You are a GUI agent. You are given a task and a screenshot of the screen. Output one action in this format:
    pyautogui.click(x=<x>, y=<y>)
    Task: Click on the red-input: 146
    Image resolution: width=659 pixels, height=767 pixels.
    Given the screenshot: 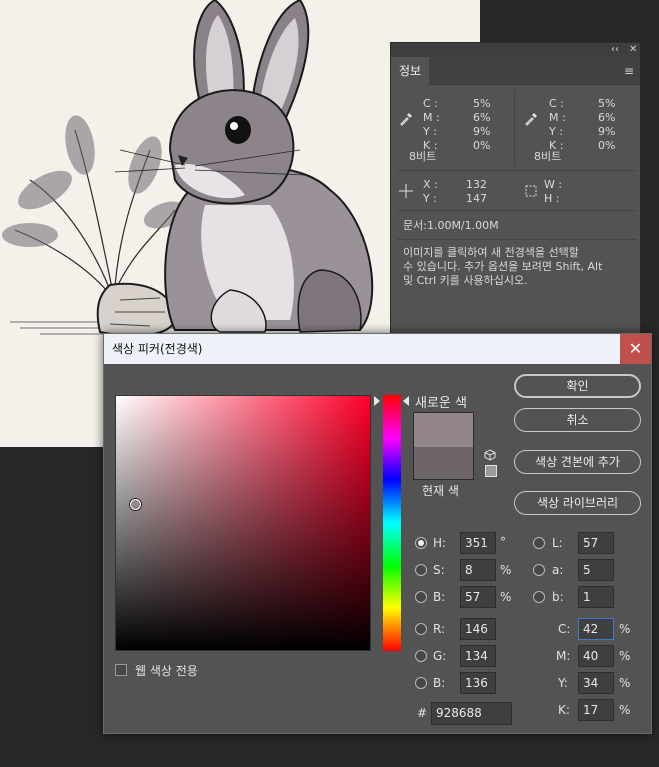 What is the action you would take?
    pyautogui.click(x=478, y=629)
    